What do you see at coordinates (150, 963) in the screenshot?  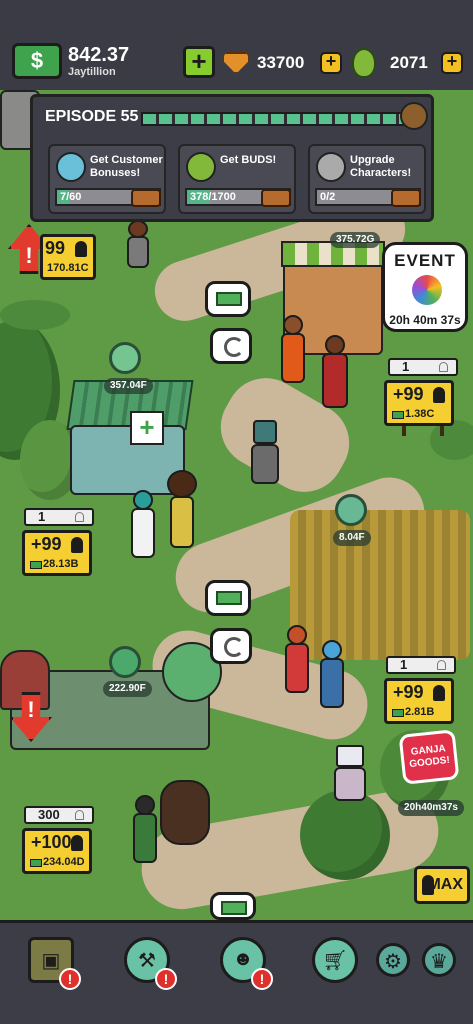 I see `nav-build-button: ⚒ !` at bounding box center [150, 963].